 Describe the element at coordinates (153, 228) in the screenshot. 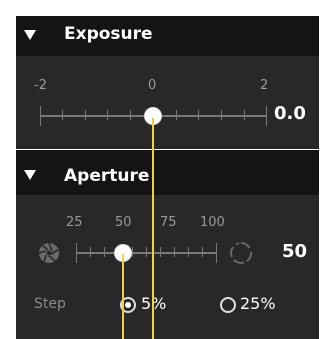

I see `exposure-guide-line` at that location.